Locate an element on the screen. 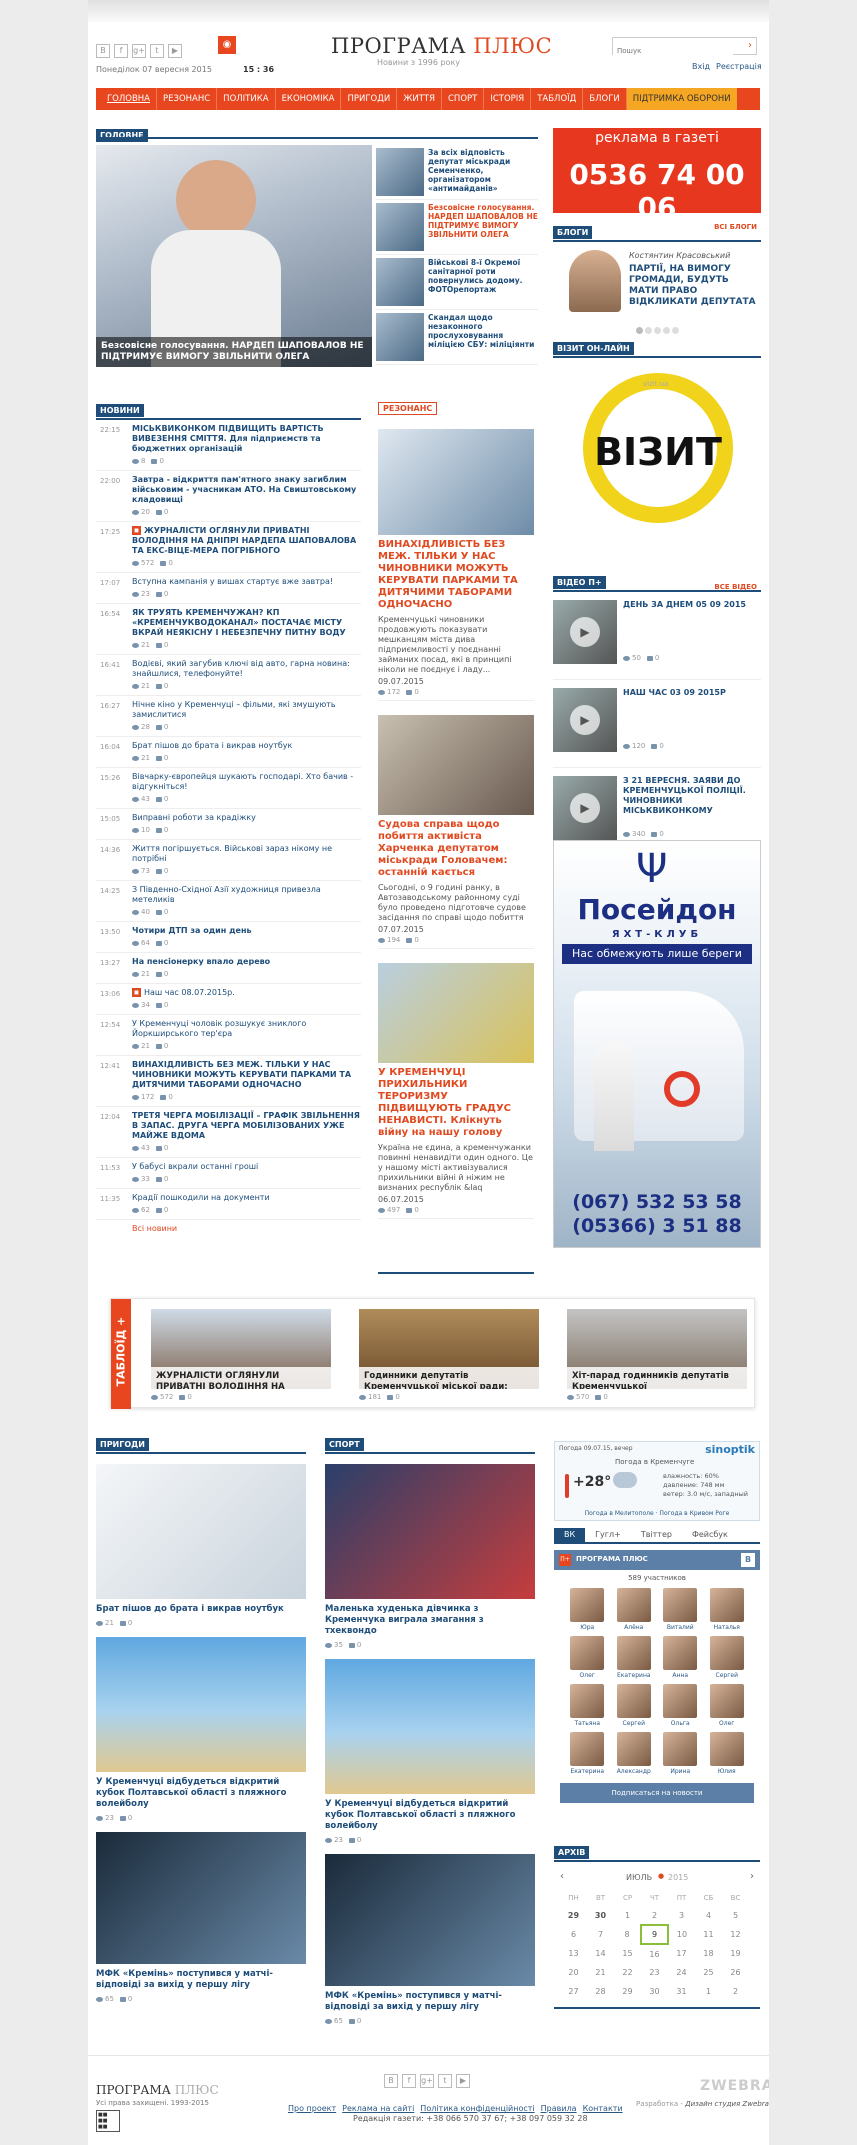 This screenshot has width=857, height=2145. calendar-day: 23 is located at coordinates (654, 1972).